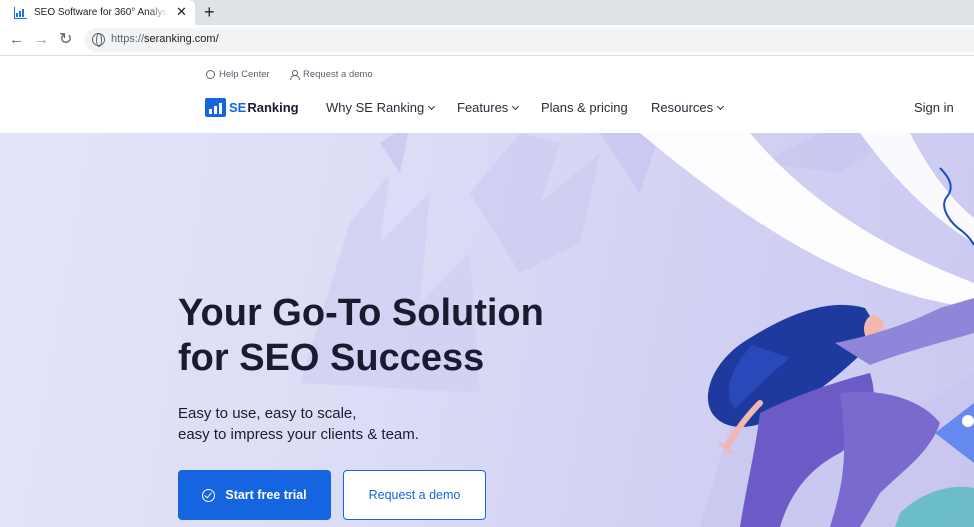 The width and height of the screenshot is (974, 527). Describe the element at coordinates (273, 107) in the screenshot. I see `logo-ranking-text: Ranking` at that location.